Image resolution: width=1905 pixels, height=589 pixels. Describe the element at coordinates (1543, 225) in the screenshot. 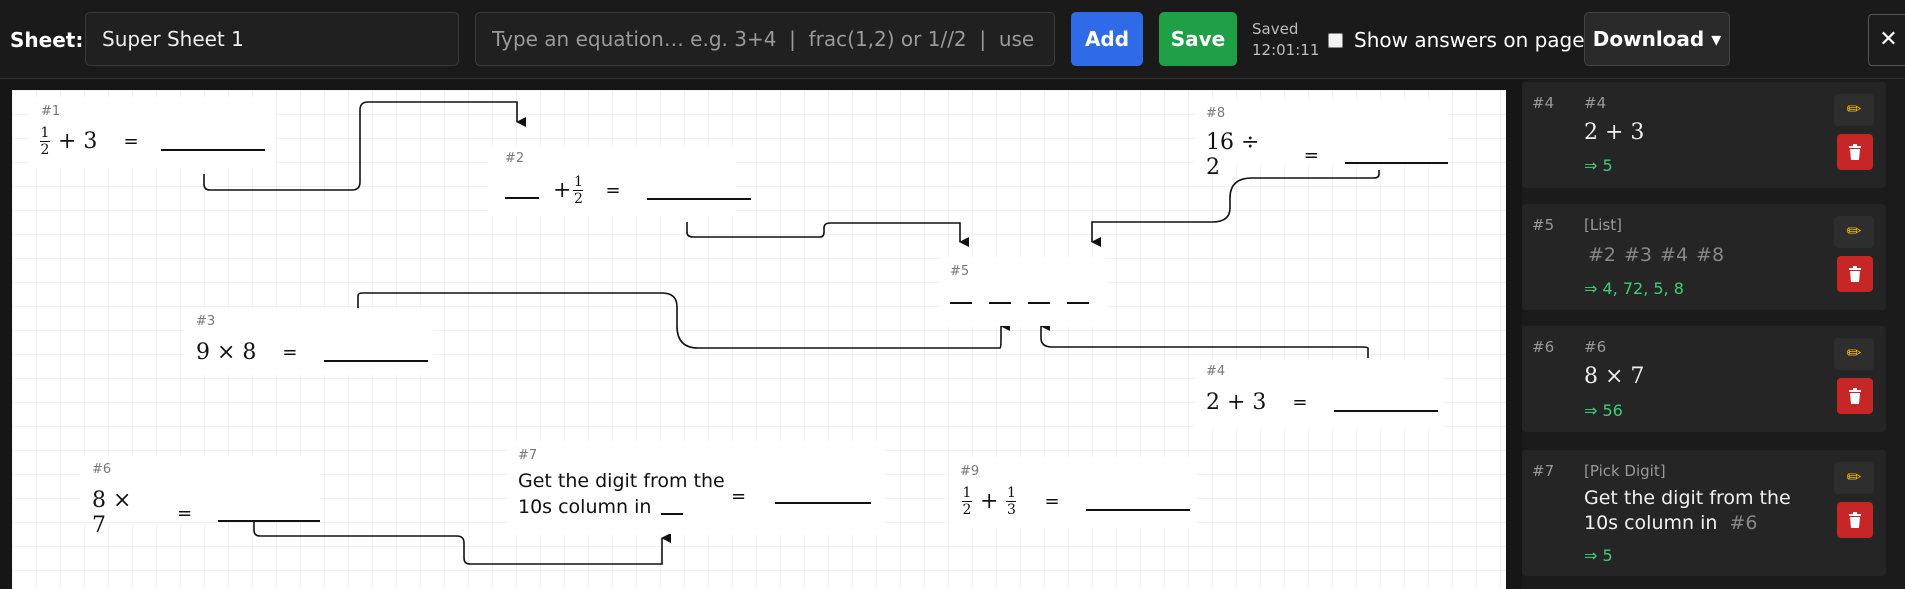

I see `item-id: #5` at that location.